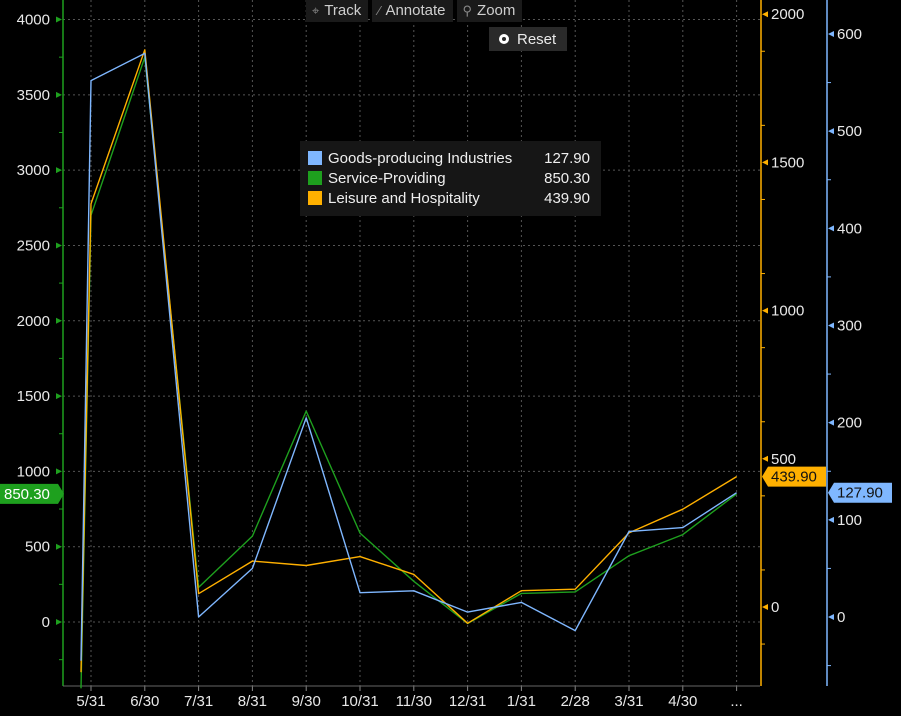 This screenshot has height=716, width=901. I want to click on x-tick-label: 11/30, so click(414, 701).